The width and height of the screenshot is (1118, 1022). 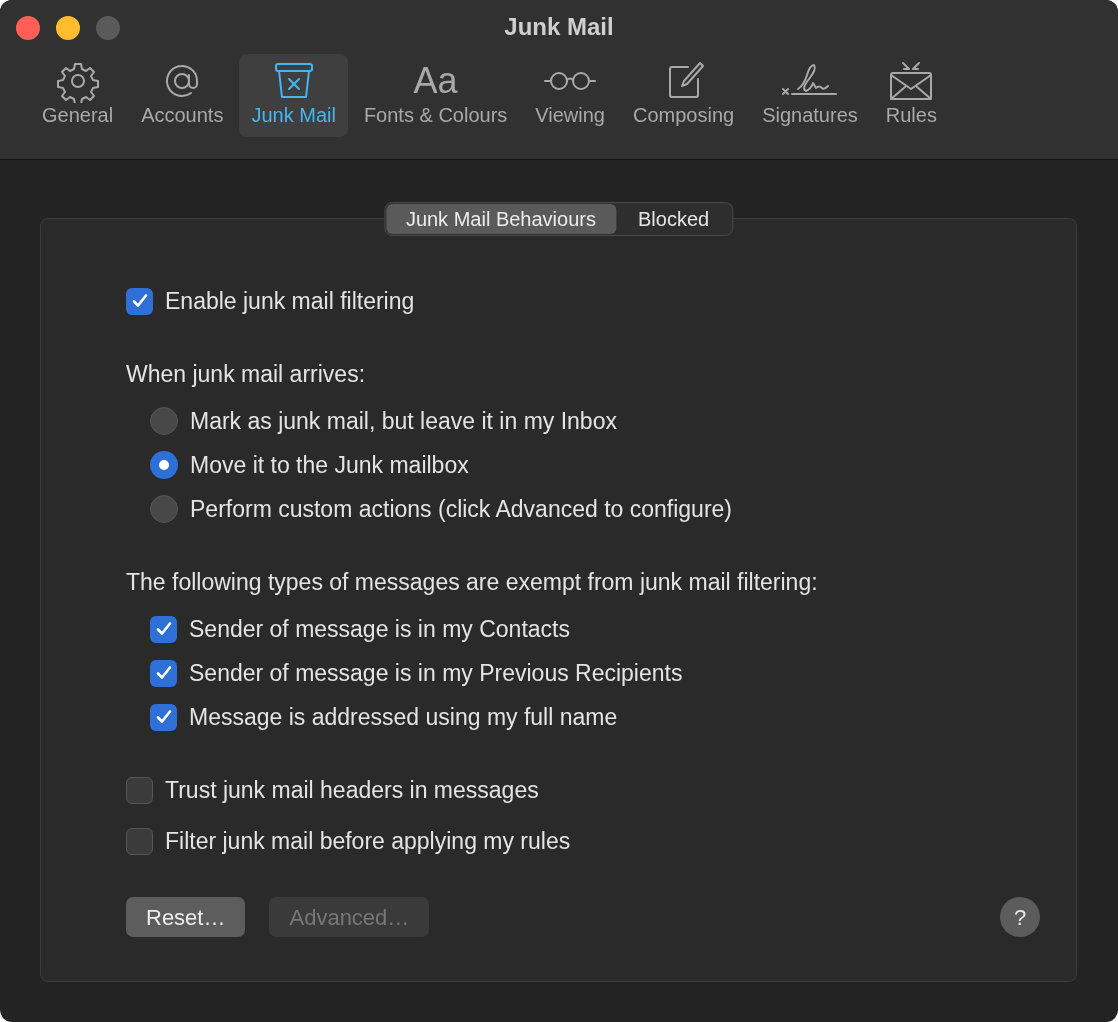 I want to click on option-label: Enable junk mail filtering, so click(x=290, y=301).